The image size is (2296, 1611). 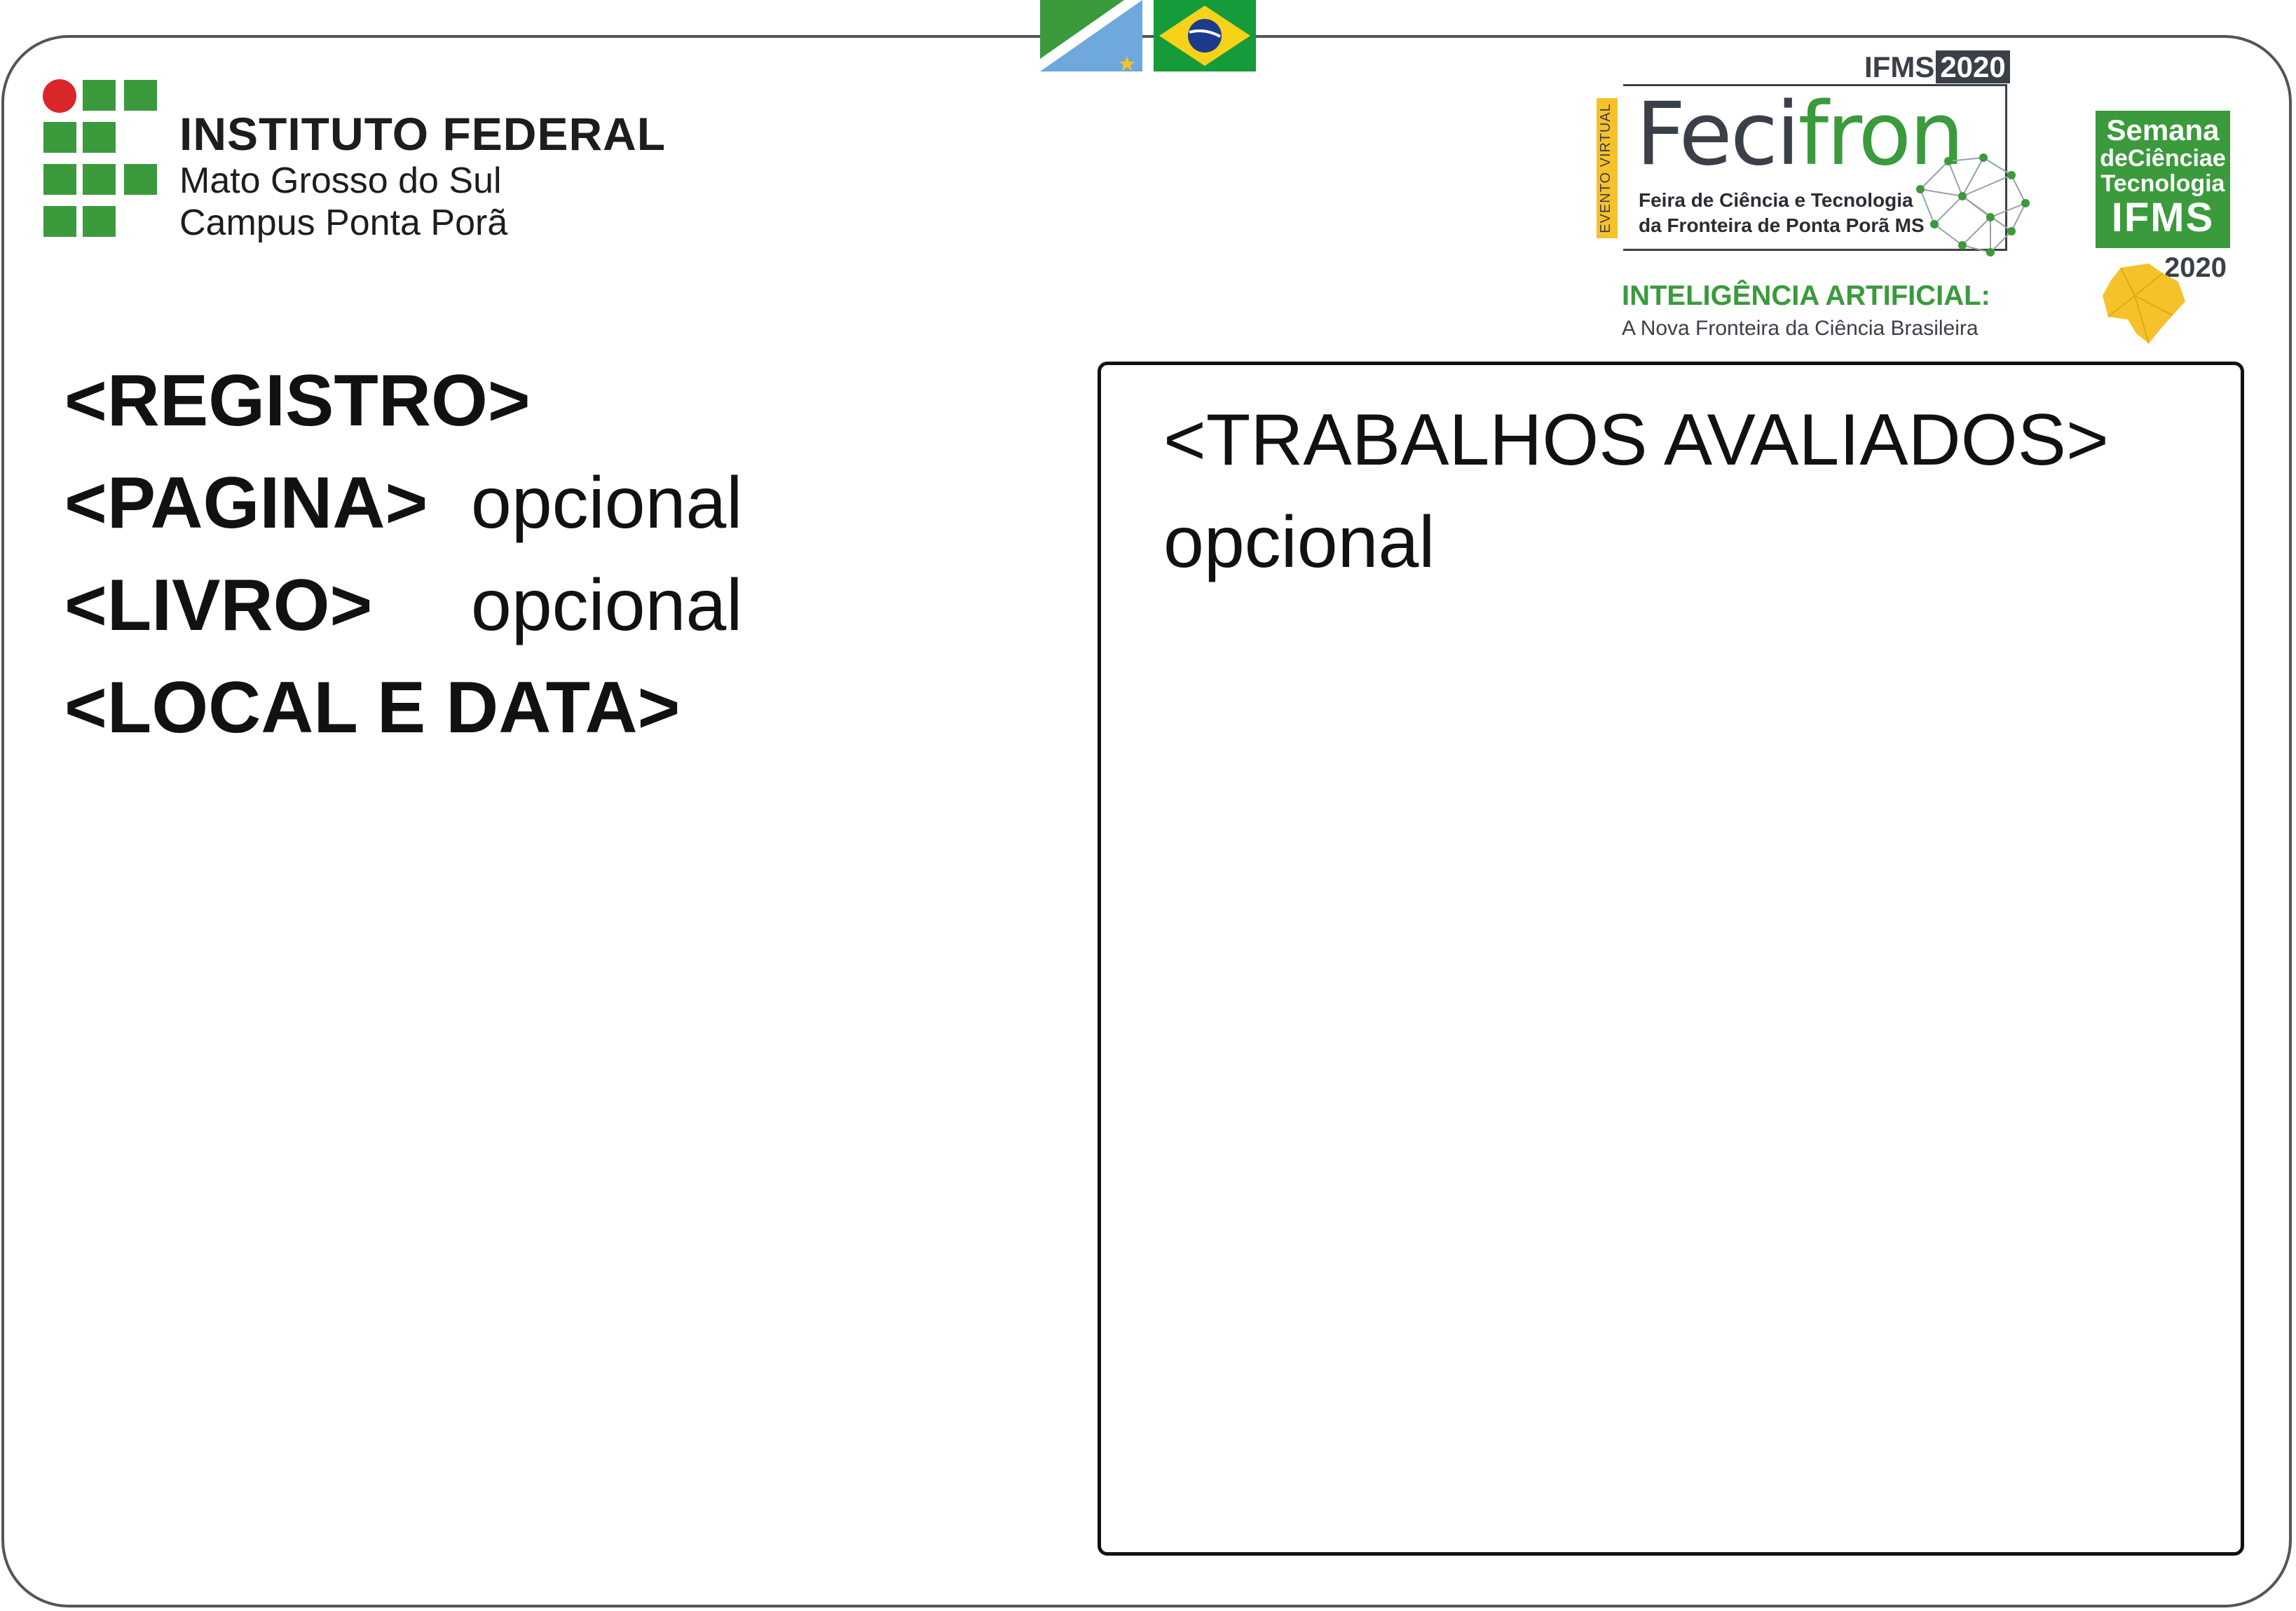 I want to click on semana-logo: Semana deCiênciae Tecnologia IFMS, so click(x=2163, y=179).